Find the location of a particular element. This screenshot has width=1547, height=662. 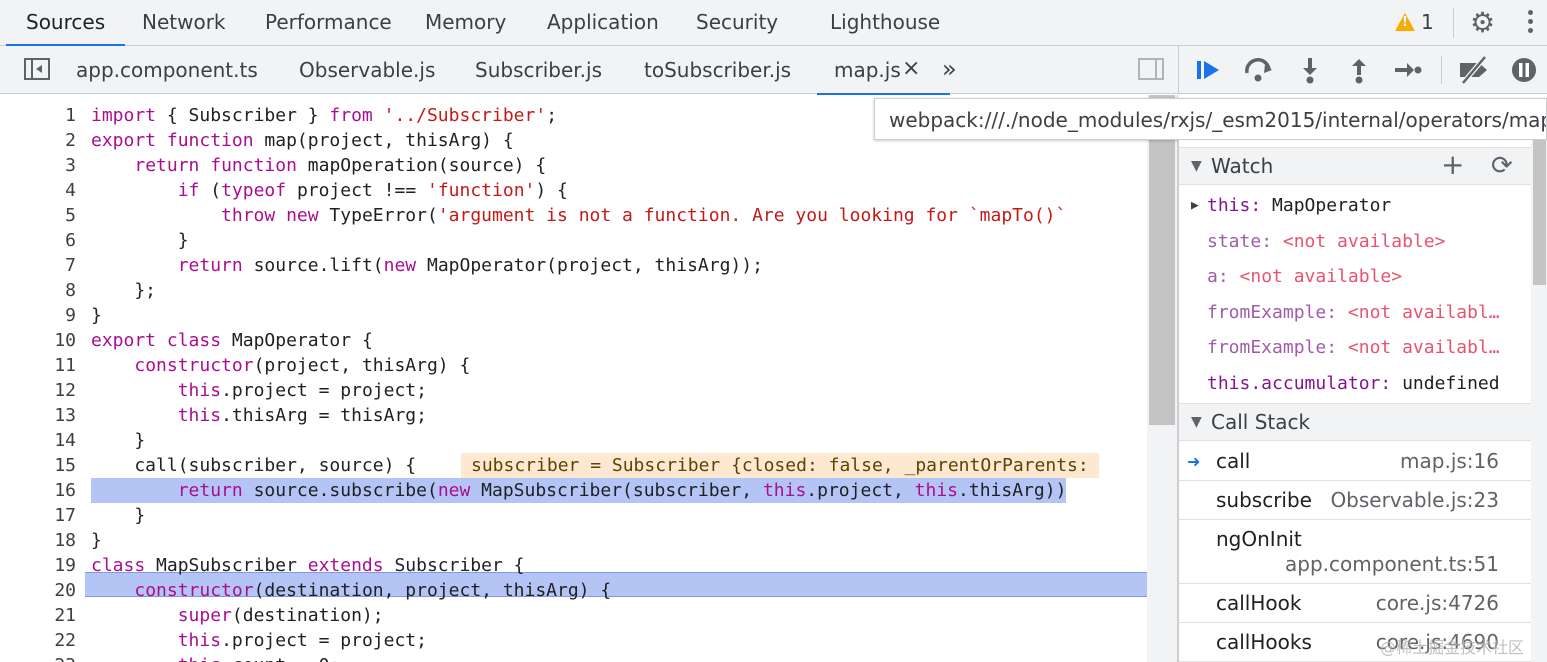

line-number: 13 is located at coordinates (43, 415).